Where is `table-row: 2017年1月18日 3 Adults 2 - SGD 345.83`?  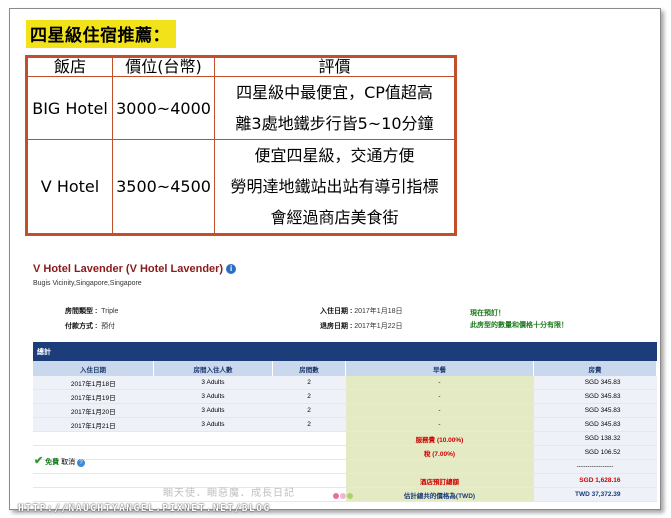 table-row: 2017年1月18日 3 Adults 2 - SGD 345.83 is located at coordinates (345, 383).